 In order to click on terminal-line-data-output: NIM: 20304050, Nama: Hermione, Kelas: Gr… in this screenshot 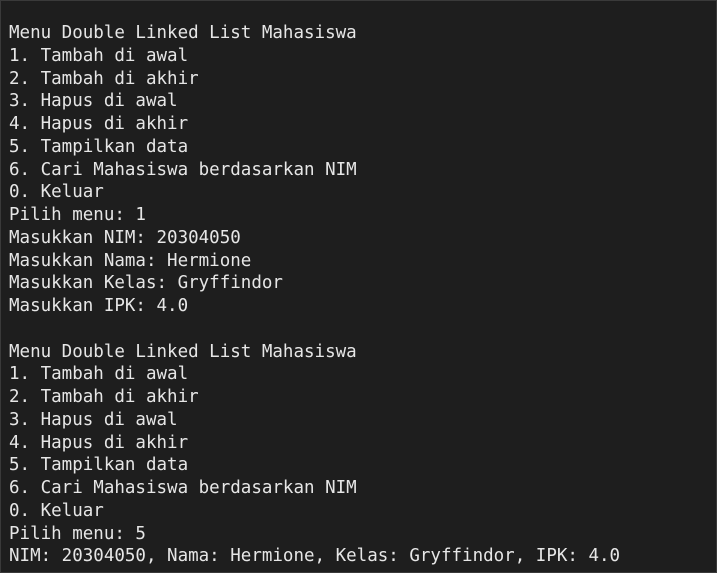, I will do `click(315, 556)`.